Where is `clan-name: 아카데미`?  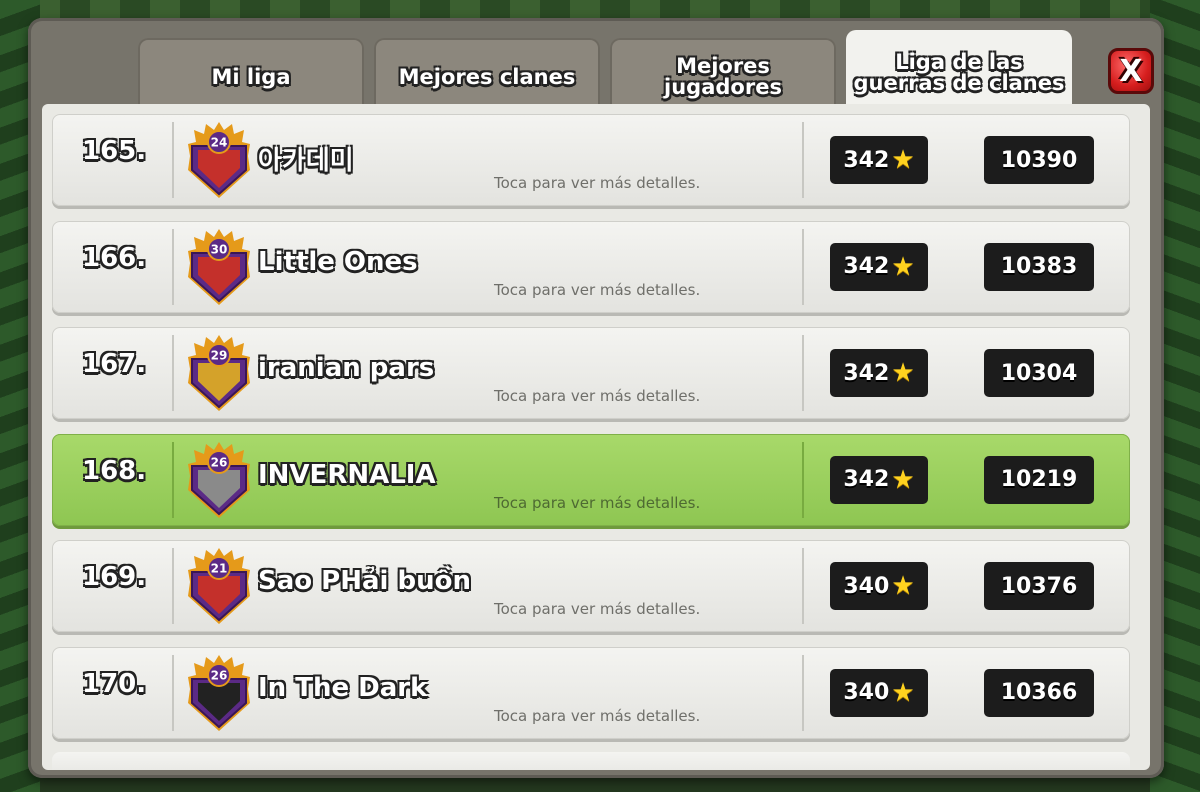
clan-name: 아카데미 is located at coordinates (306, 161).